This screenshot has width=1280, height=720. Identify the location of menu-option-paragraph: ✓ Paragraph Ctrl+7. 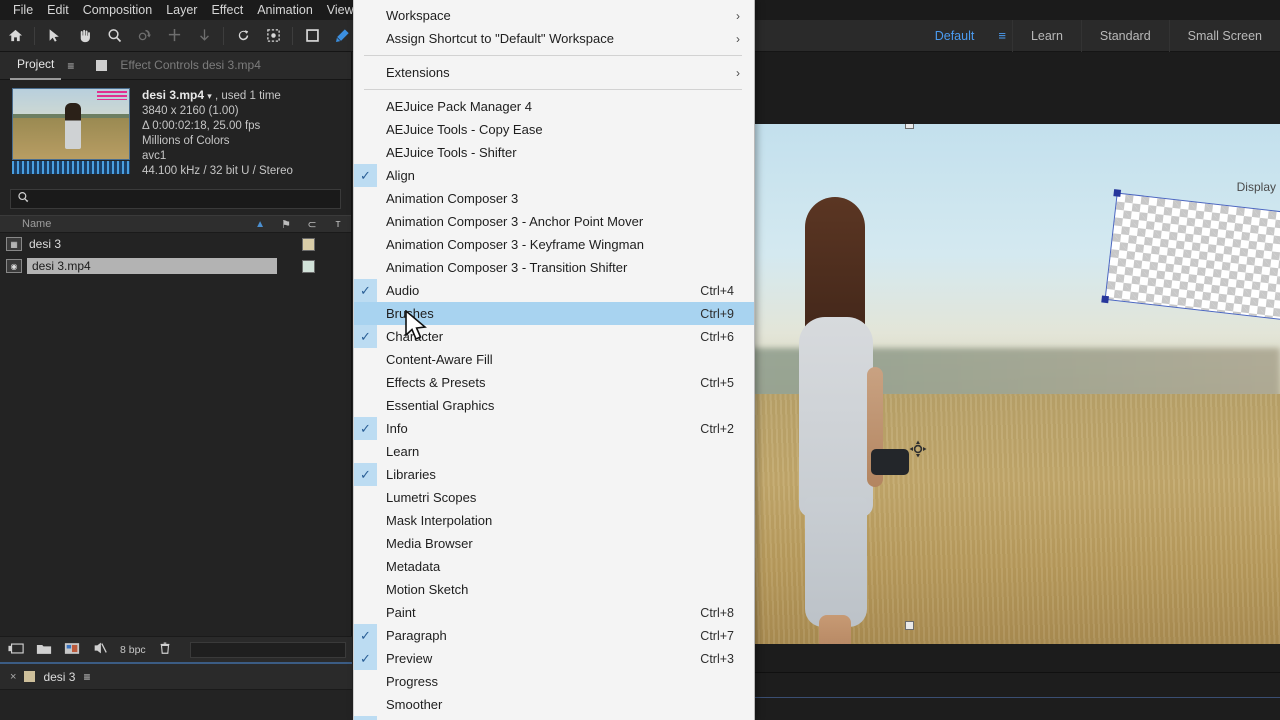
(554, 635).